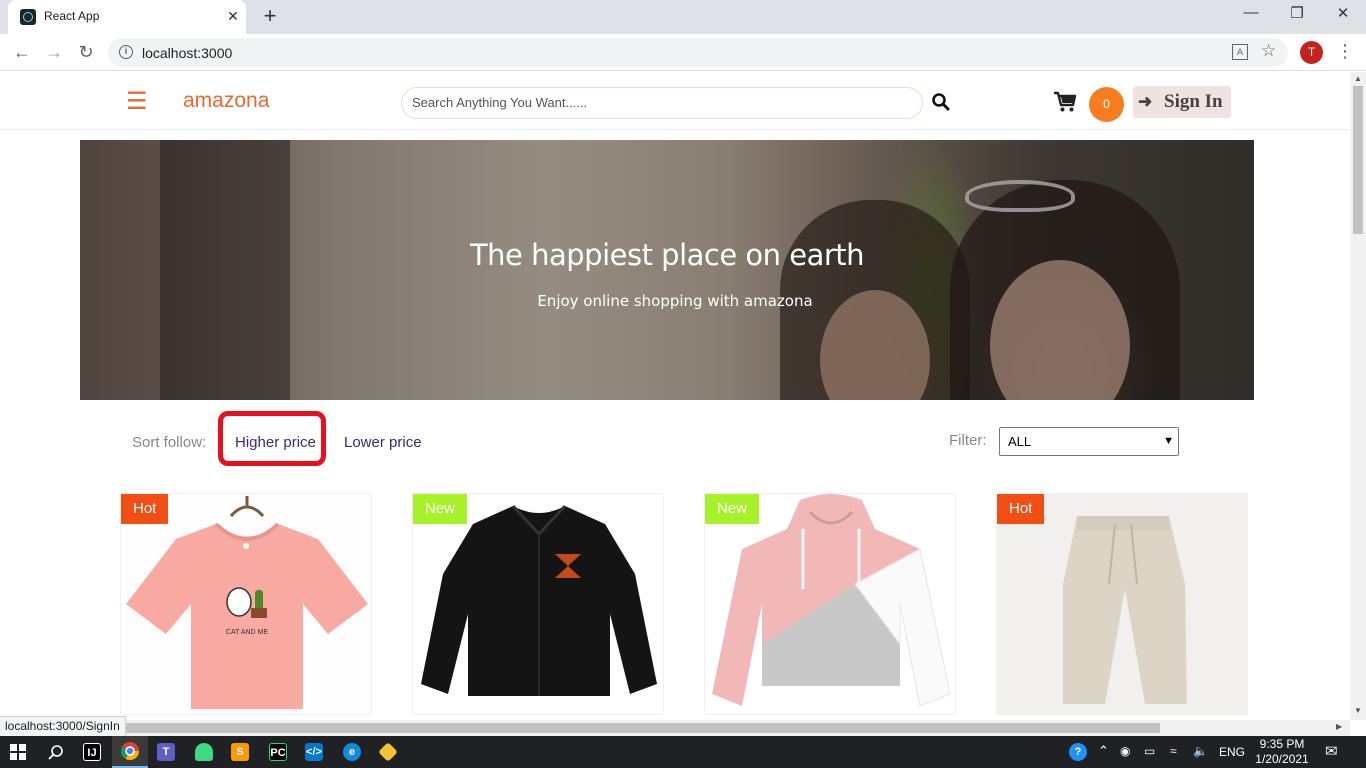  Describe the element at coordinates (1358, 160) in the screenshot. I see `vertical-scroll-thumb` at that location.